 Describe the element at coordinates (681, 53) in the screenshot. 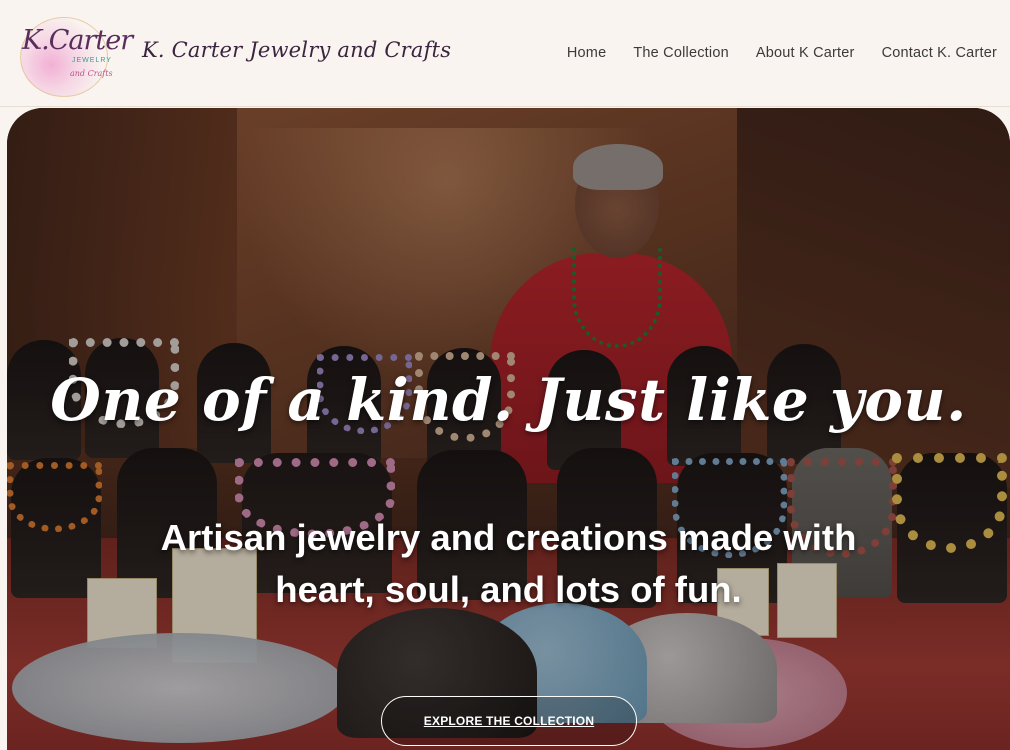

I see `nav-collection: The Collection` at that location.